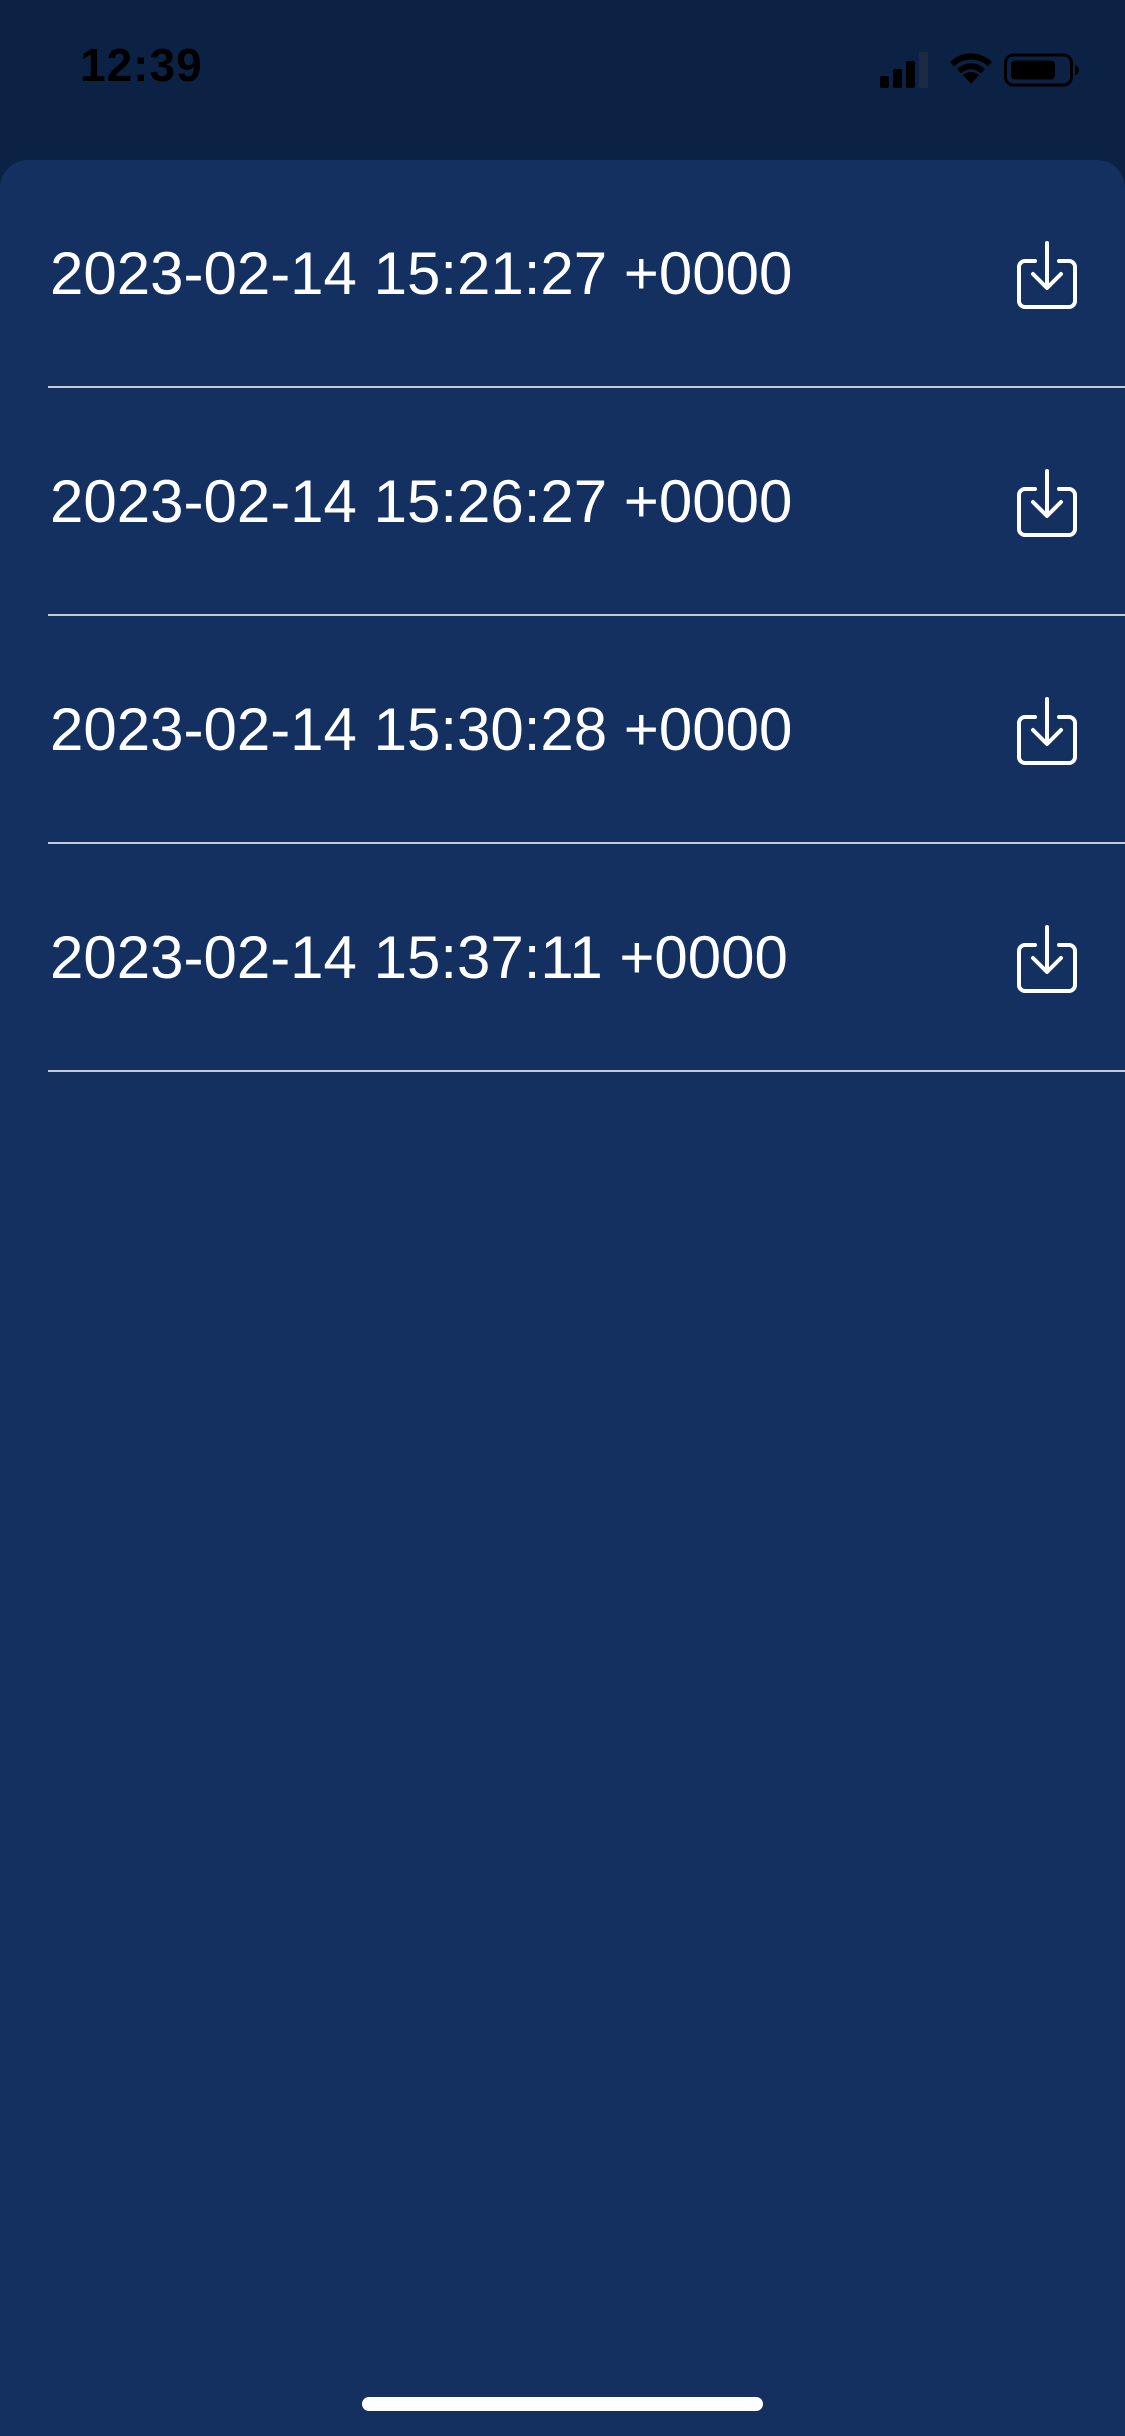 The width and height of the screenshot is (1125, 2436). I want to click on list-item-label: 2023-02-14 15:21:27 +0000, so click(421, 273).